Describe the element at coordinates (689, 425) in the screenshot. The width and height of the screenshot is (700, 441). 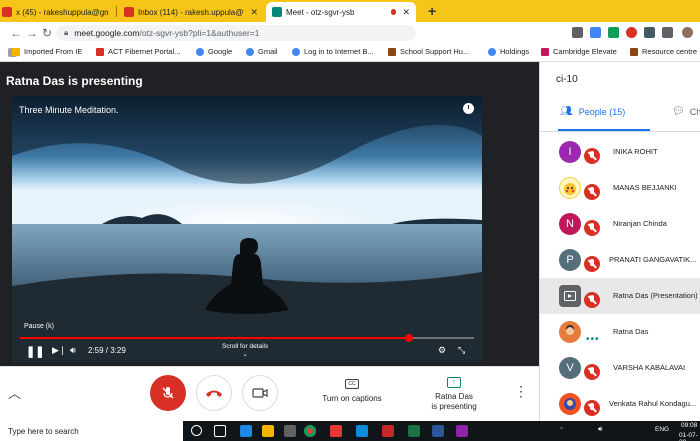
I see `clock-time: 09:08` at that location.